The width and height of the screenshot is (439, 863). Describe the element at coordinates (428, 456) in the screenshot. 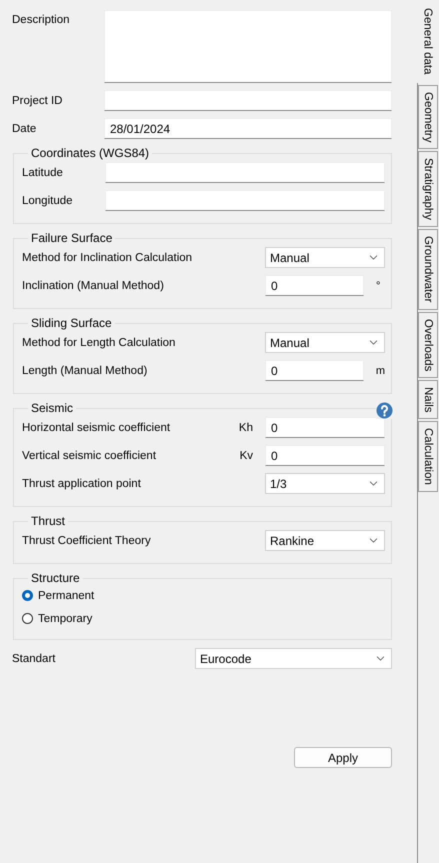

I see `side-tab: Calculation` at that location.